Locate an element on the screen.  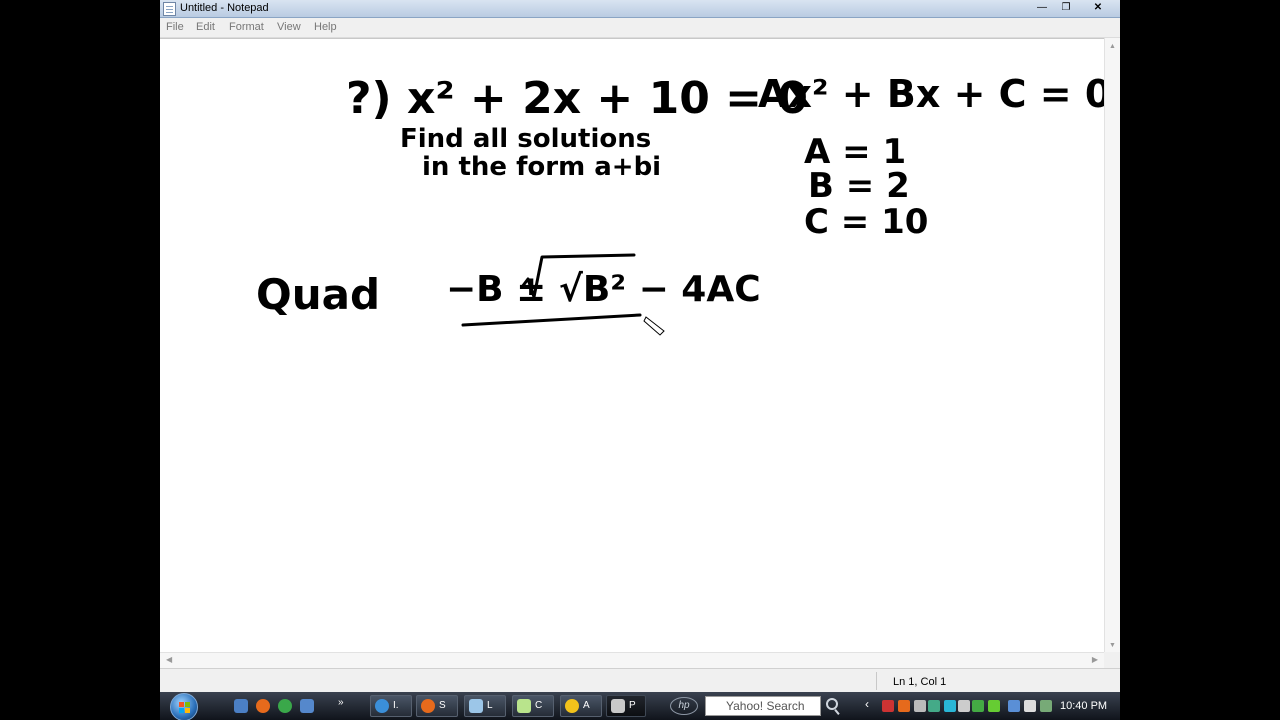
ie-icon is located at coordinates (382, 706).